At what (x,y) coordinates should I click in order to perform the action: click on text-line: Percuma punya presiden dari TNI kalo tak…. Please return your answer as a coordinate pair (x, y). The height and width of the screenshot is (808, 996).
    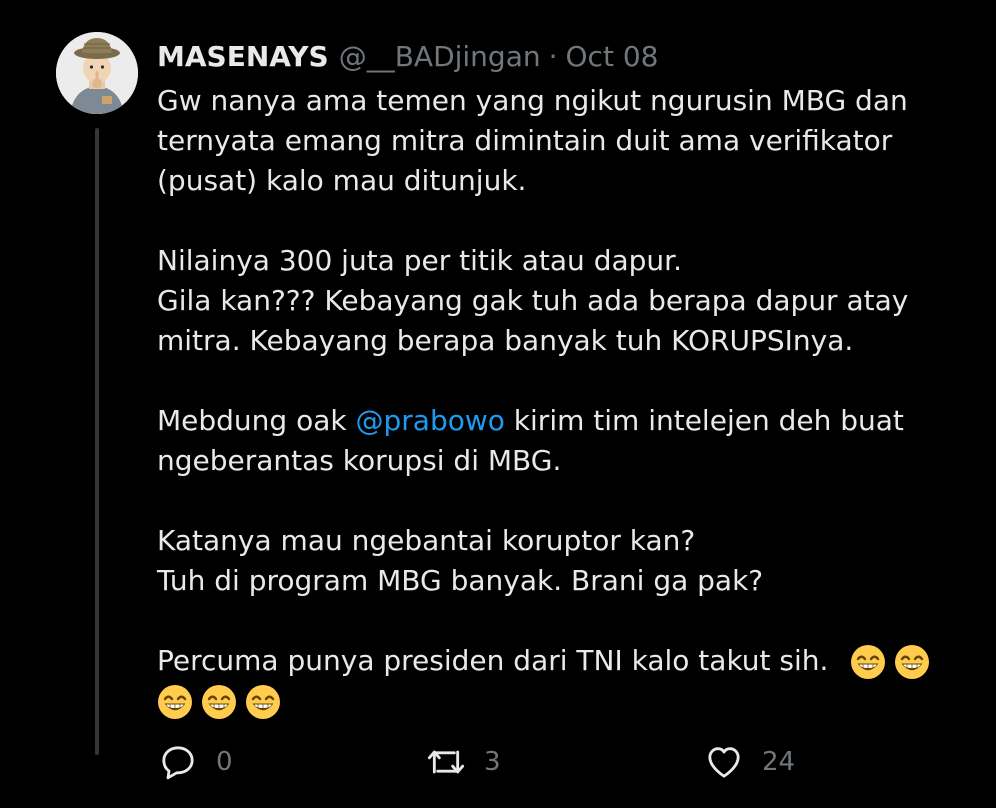
    Looking at the image, I should click on (493, 660).